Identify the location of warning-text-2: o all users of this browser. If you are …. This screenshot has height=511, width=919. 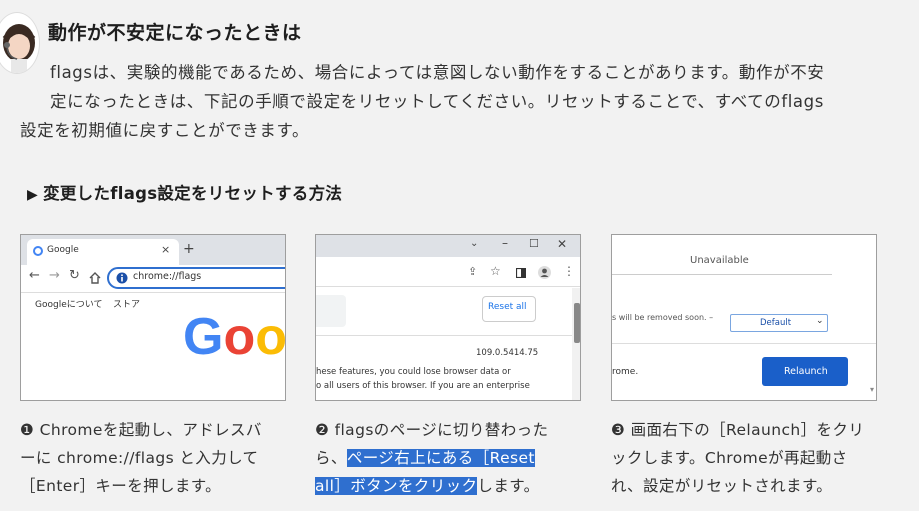
(423, 386).